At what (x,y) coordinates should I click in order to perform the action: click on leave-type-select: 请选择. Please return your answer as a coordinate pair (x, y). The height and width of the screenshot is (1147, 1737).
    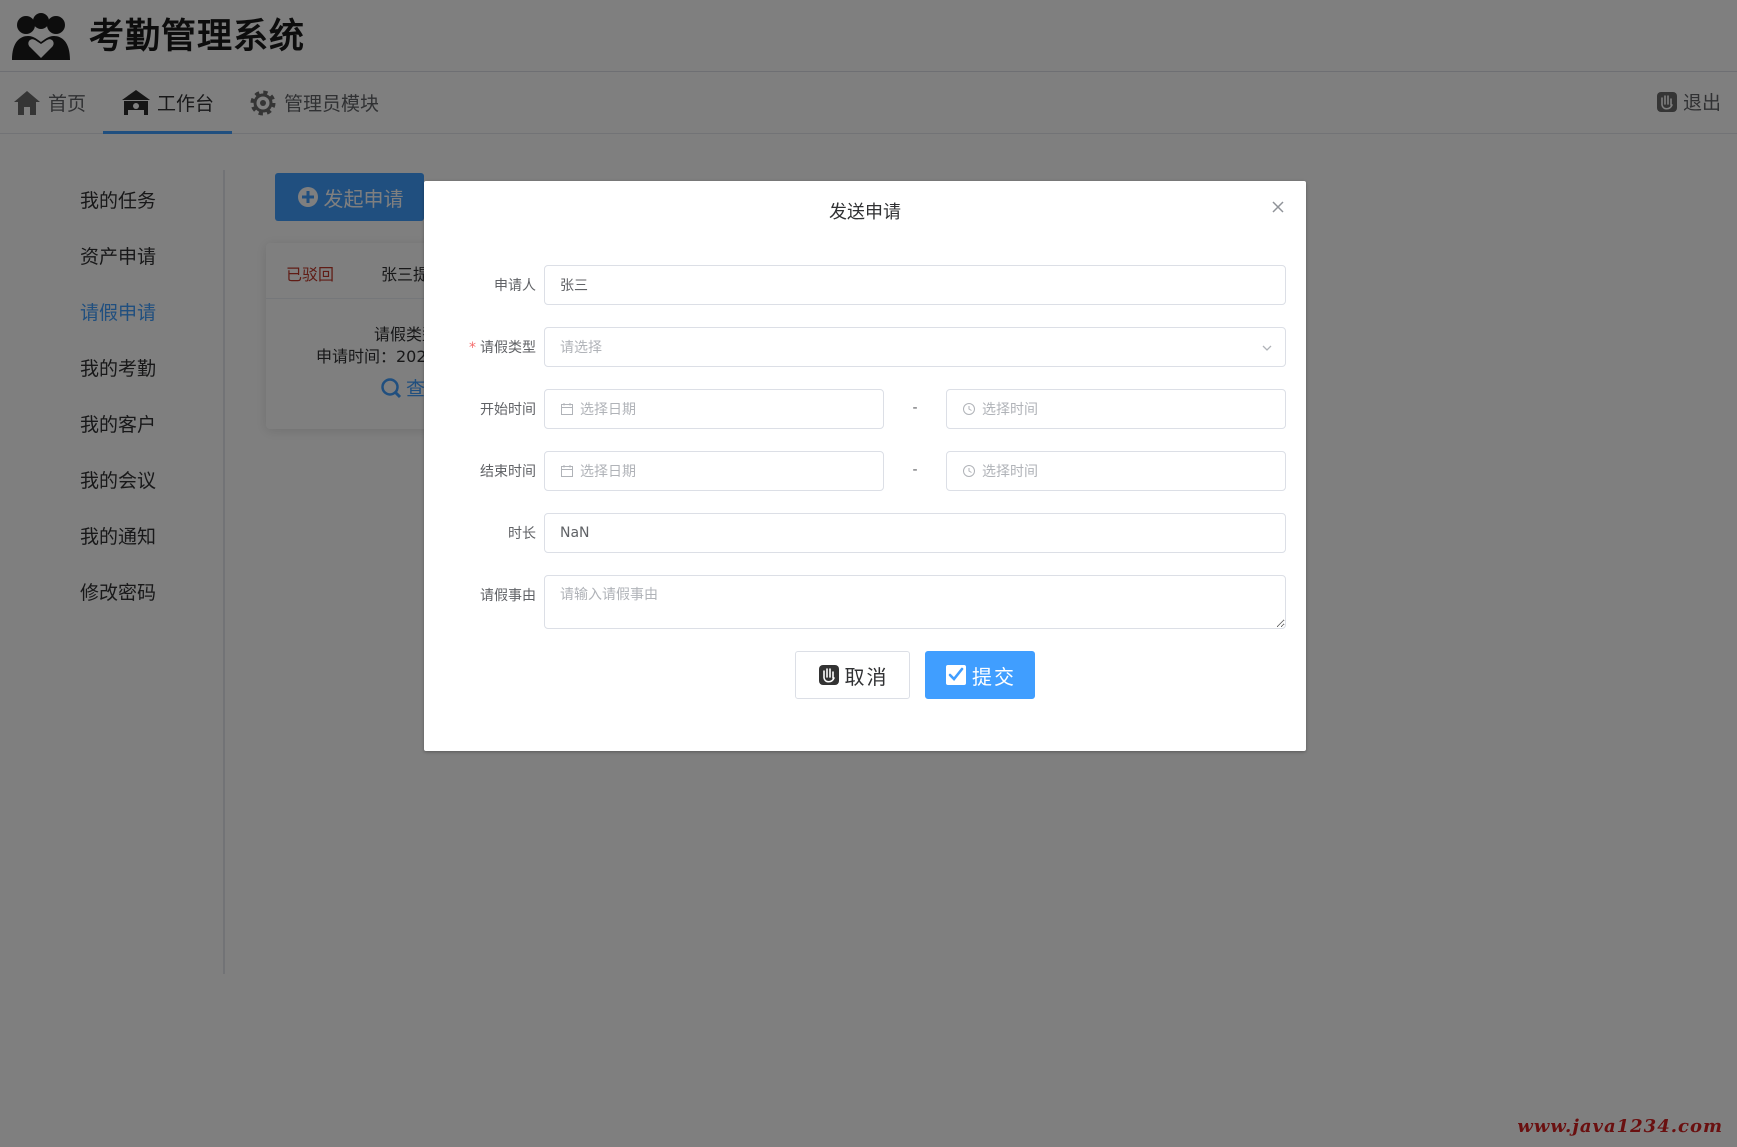
    Looking at the image, I should click on (915, 347).